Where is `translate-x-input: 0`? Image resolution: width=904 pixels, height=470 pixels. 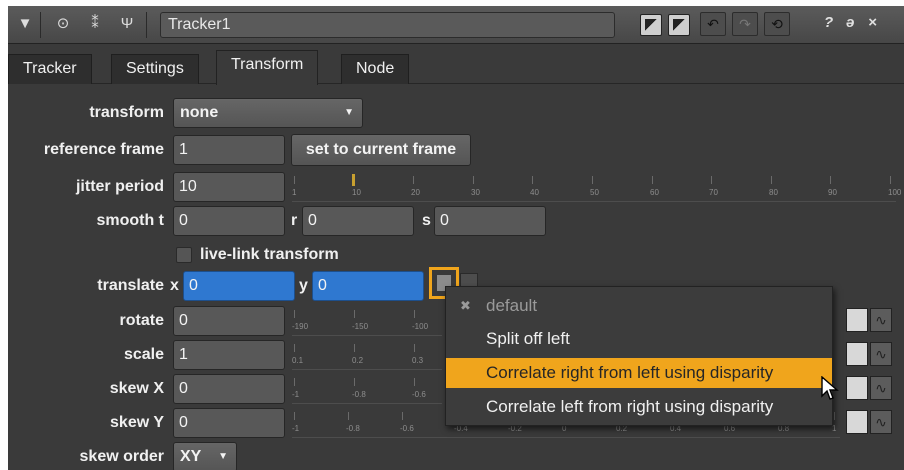 translate-x-input: 0 is located at coordinates (239, 286).